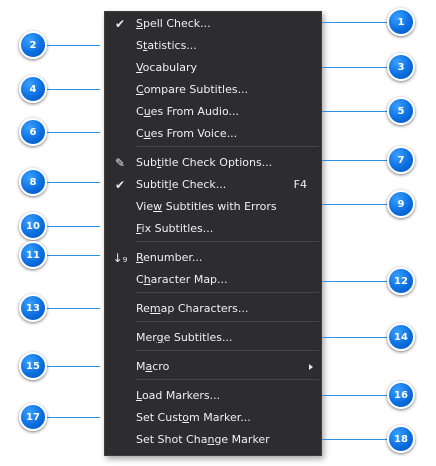 Image resolution: width=436 pixels, height=466 pixels. I want to click on renumber-icon: ↓₉, so click(120, 258).